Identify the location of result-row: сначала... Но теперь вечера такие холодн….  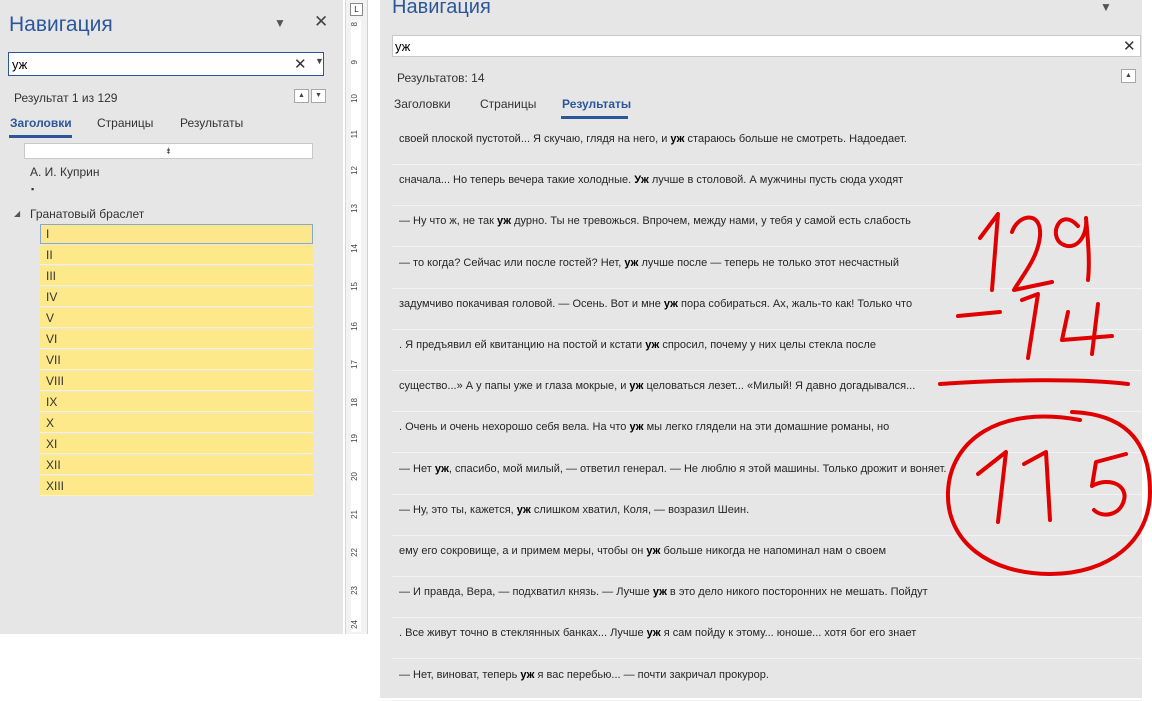
(767, 186).